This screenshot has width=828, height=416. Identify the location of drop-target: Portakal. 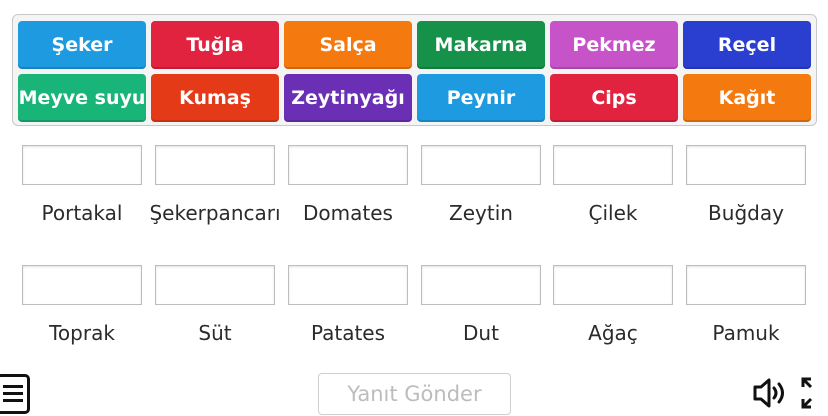
(82, 185).